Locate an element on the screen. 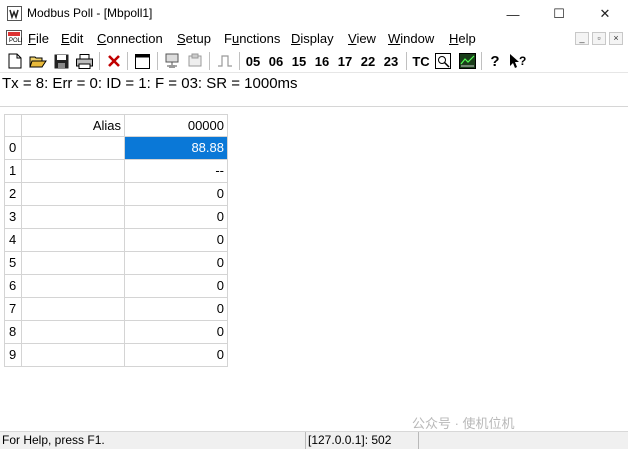 This screenshot has width=628, height=449. status-separator is located at coordinates (418, 440).